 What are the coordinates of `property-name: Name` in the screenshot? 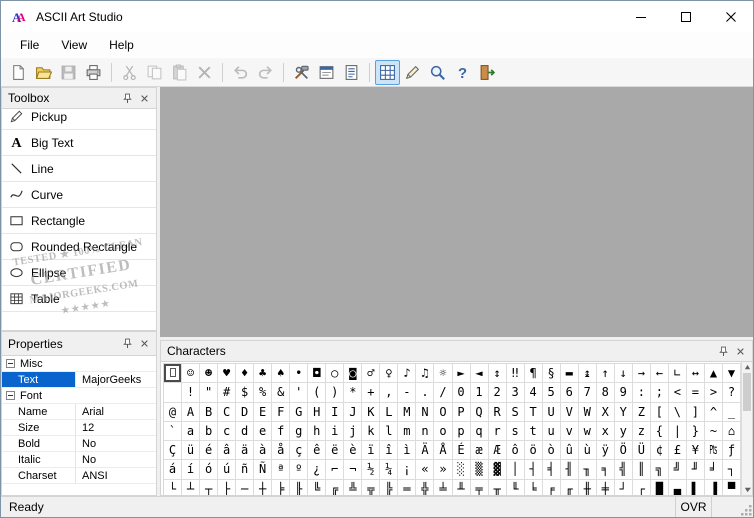 It's located at (39, 411).